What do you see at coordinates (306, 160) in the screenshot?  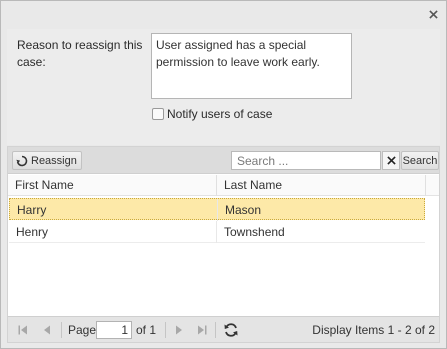 I see `search-input` at bounding box center [306, 160].